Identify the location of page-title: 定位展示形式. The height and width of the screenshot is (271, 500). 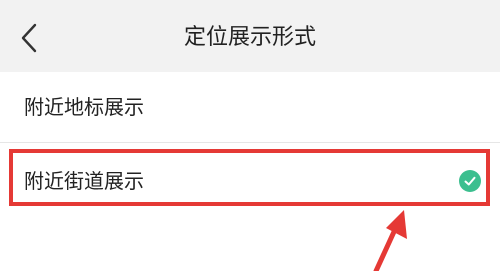
(249, 37).